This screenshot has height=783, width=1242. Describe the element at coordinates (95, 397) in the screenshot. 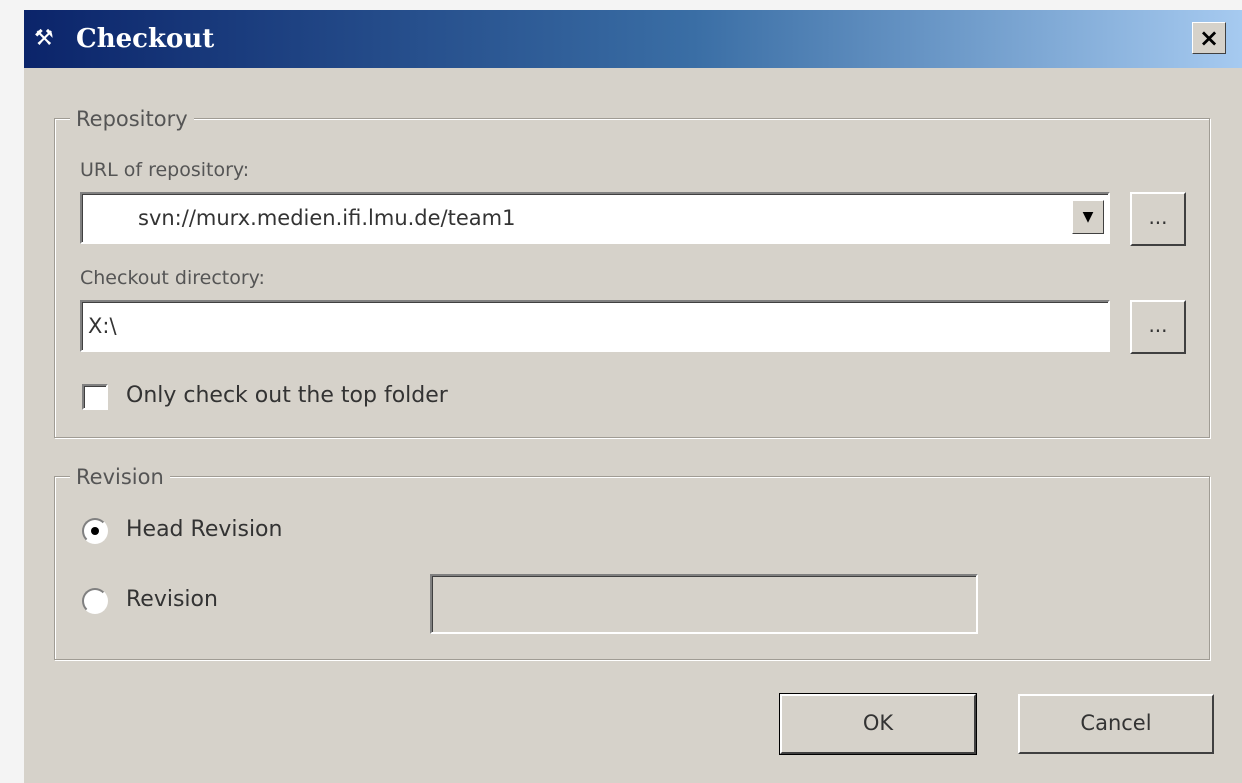

I see `top-folder-checkbox` at that location.